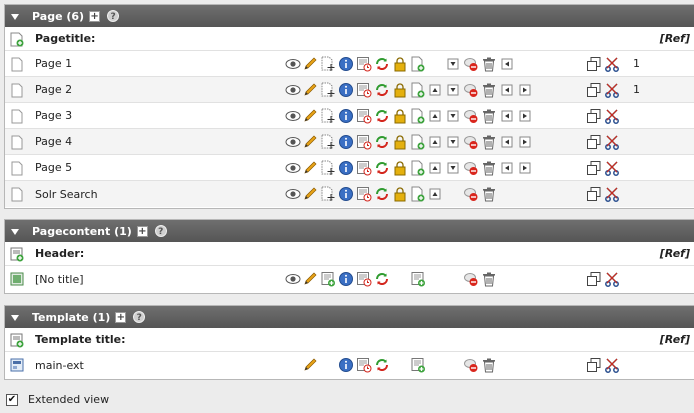  I want to click on page-title: Solr Search, so click(66, 194).